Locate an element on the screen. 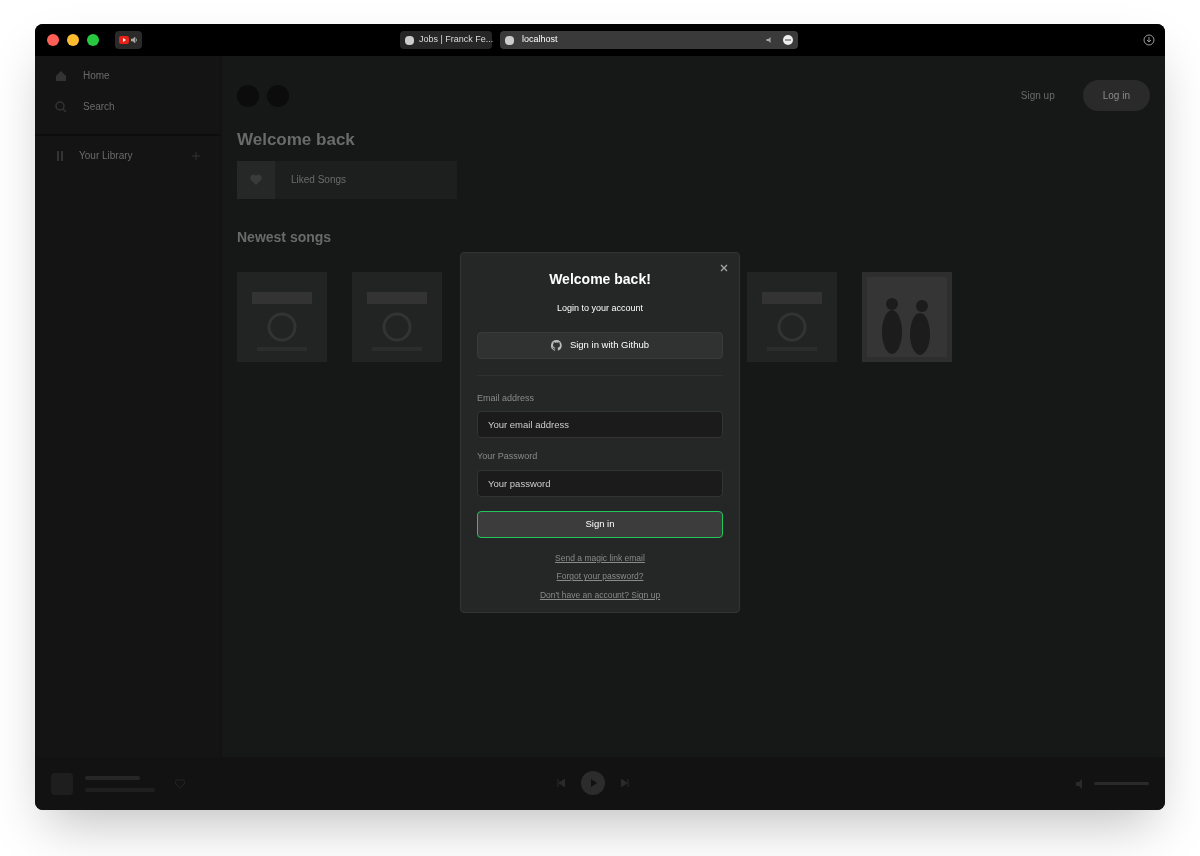 Image resolution: width=1200 pixels, height=856 pixels. zoom-window-button is located at coordinates (93, 40).